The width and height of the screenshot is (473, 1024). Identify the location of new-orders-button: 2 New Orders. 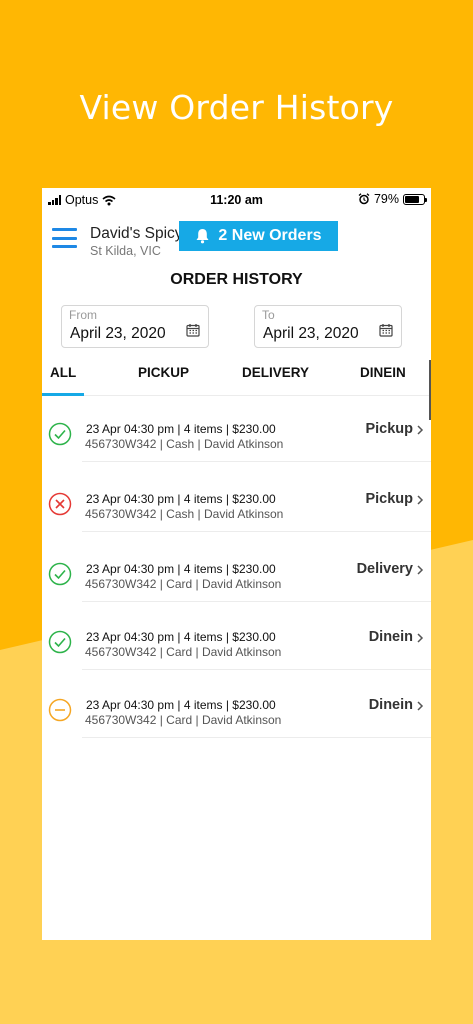
(258, 236).